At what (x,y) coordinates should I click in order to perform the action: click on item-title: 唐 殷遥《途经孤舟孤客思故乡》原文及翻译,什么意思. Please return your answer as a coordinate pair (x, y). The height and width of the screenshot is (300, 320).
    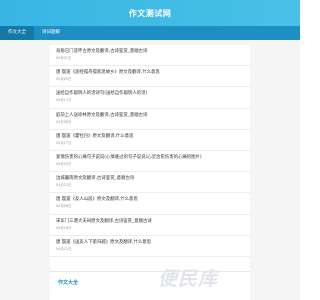
    Looking at the image, I should click on (150, 72).